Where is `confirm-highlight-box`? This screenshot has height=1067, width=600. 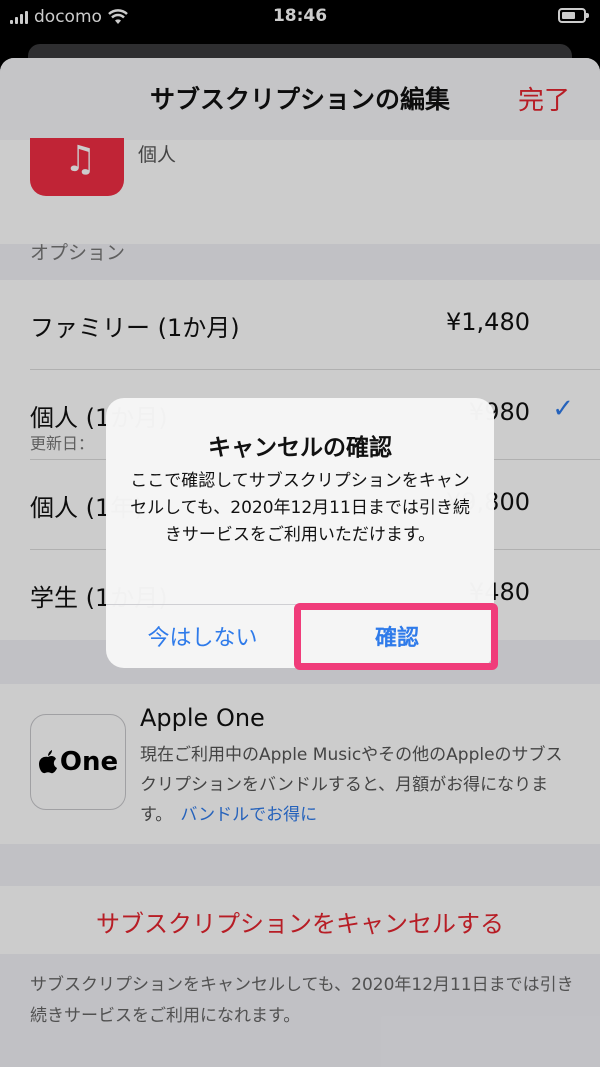 confirm-highlight-box is located at coordinates (396, 636).